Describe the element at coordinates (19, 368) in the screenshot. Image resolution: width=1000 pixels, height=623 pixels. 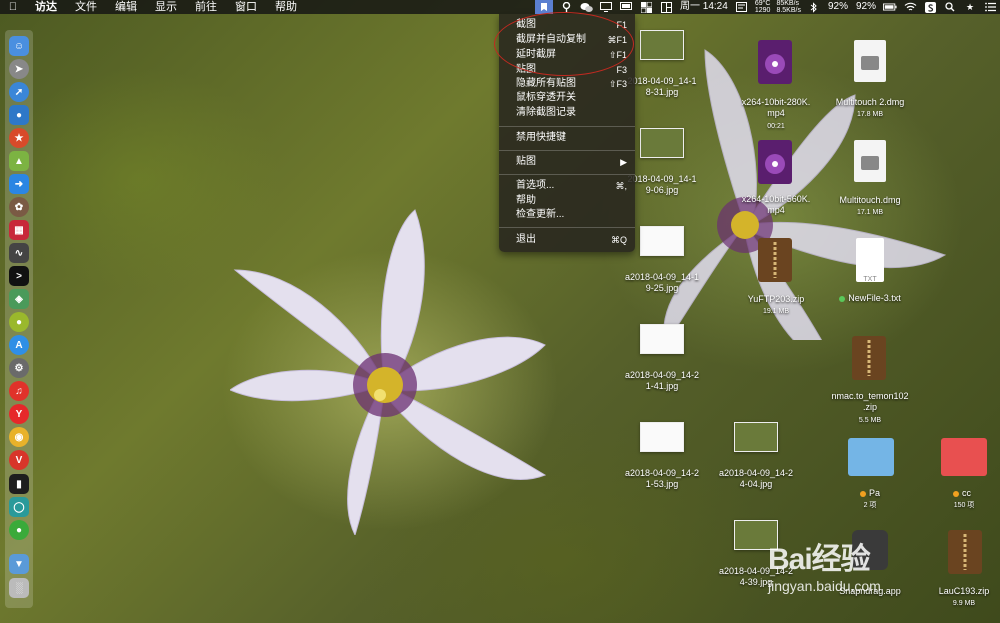
I see `system-preferences-icon: ⚙` at that location.